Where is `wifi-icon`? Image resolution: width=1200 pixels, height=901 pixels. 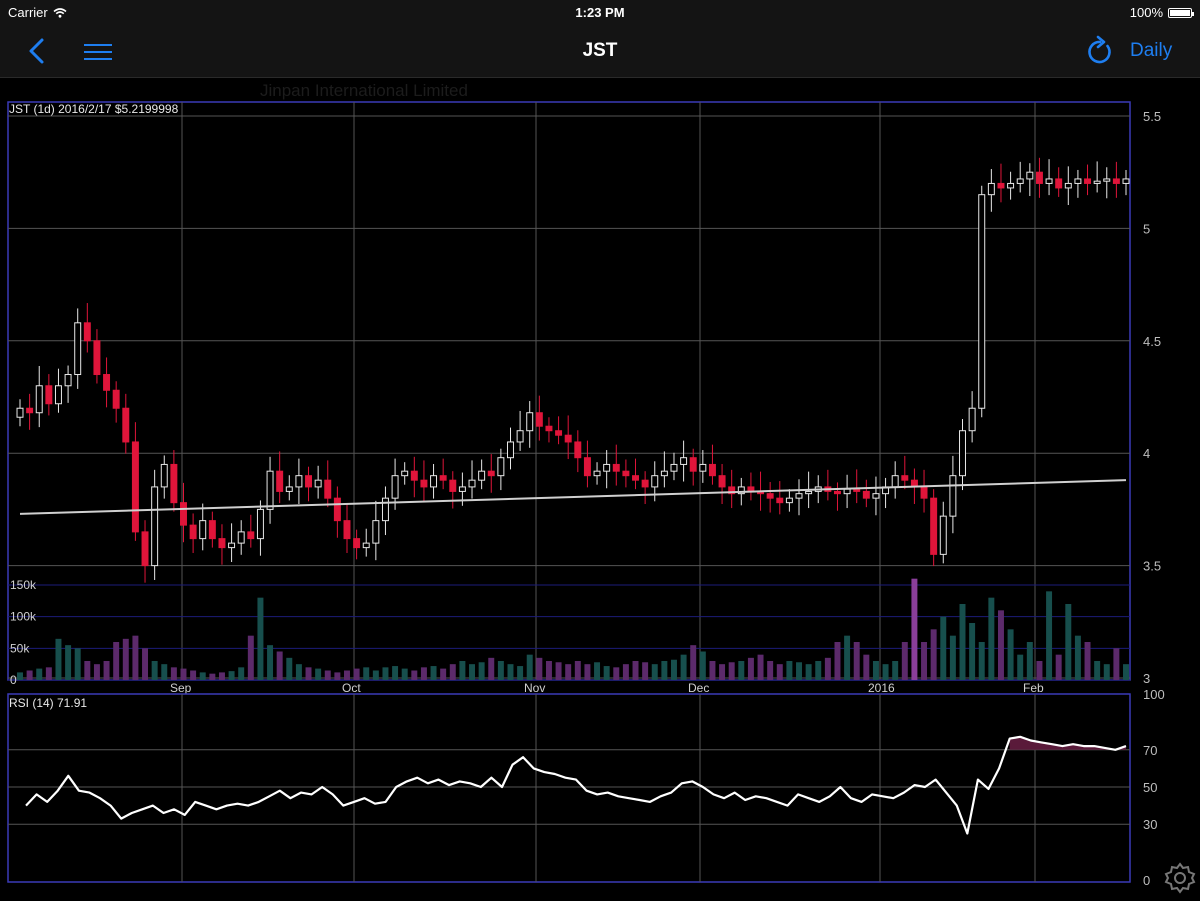
wifi-icon is located at coordinates (60, 12).